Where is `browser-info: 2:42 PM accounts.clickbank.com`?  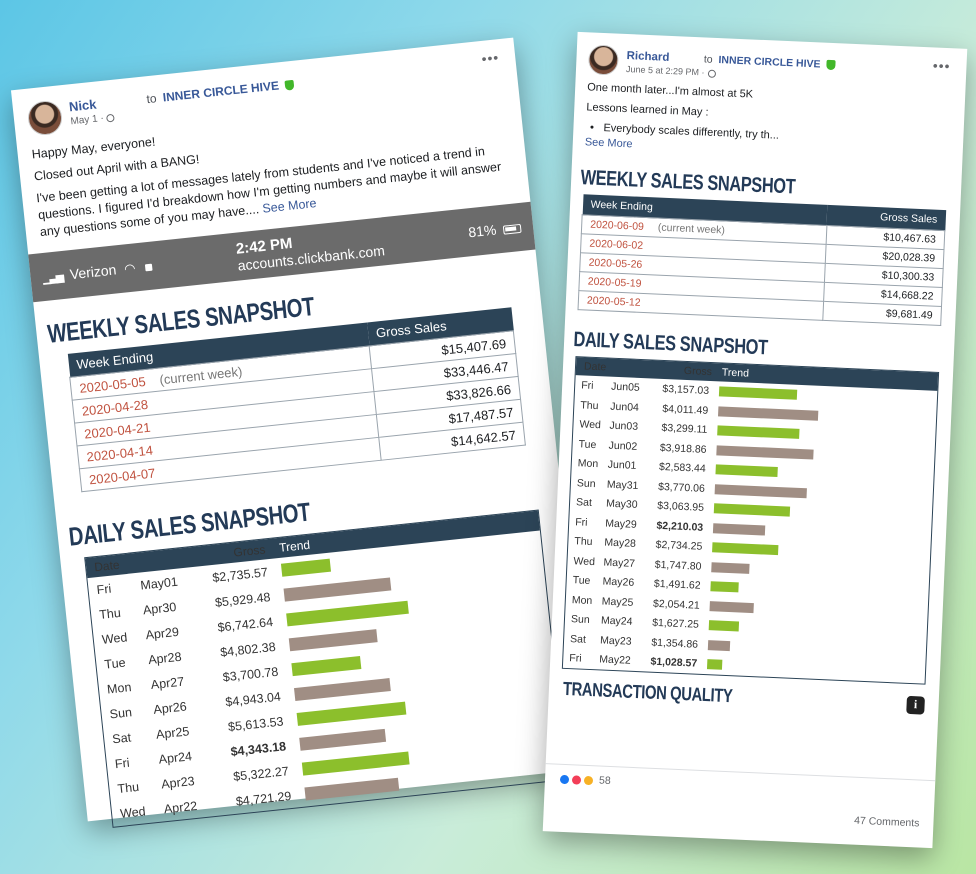 browser-info: 2:42 PM accounts.clickbank.com is located at coordinates (310, 249).